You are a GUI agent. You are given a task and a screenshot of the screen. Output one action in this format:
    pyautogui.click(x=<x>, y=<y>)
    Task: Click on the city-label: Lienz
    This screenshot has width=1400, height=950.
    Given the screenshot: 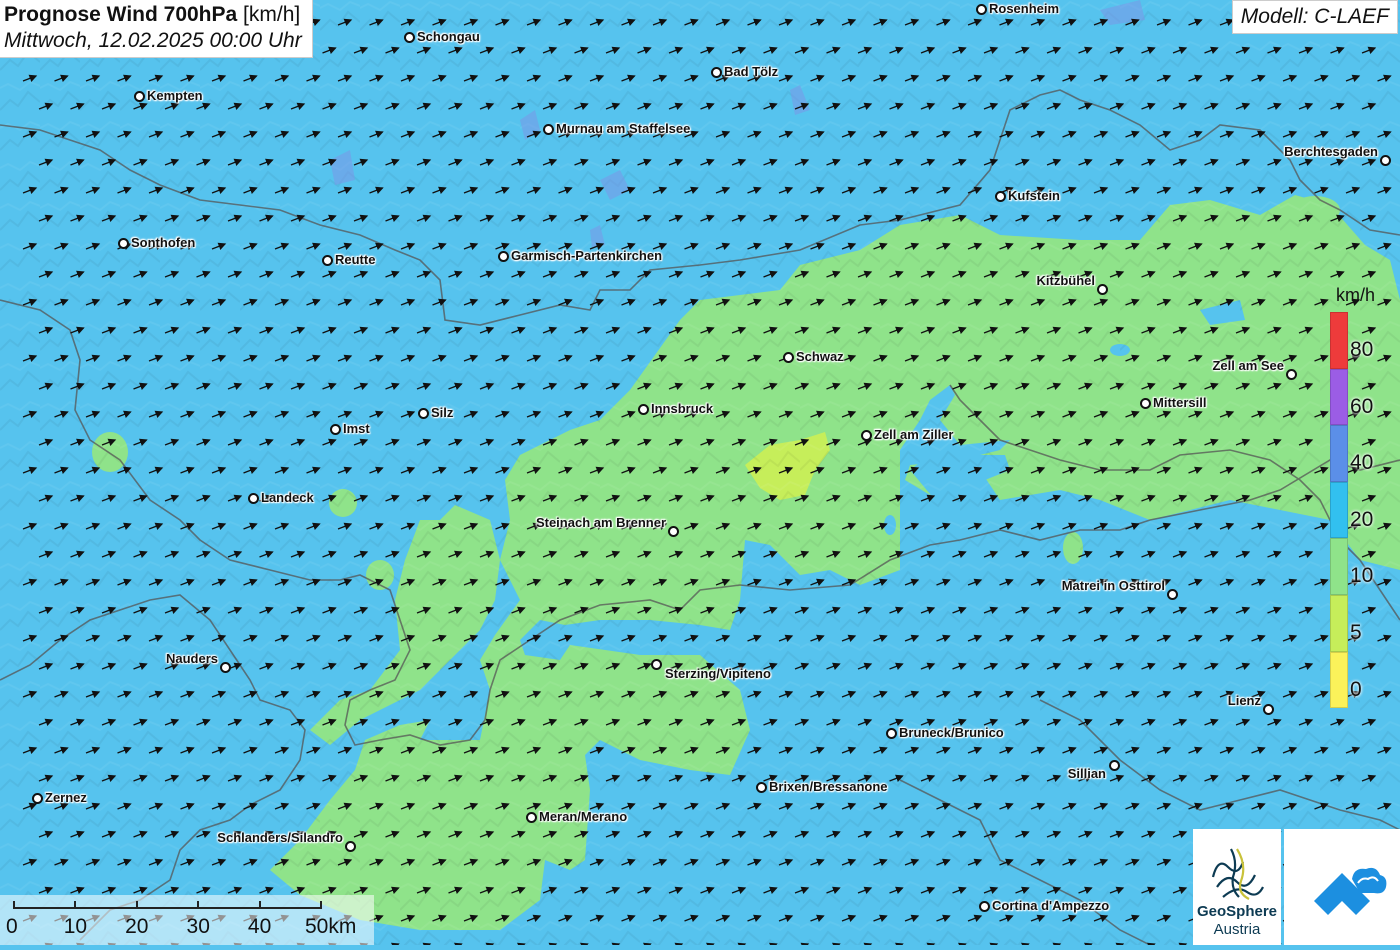 What is the action you would take?
    pyautogui.click(x=1244, y=700)
    